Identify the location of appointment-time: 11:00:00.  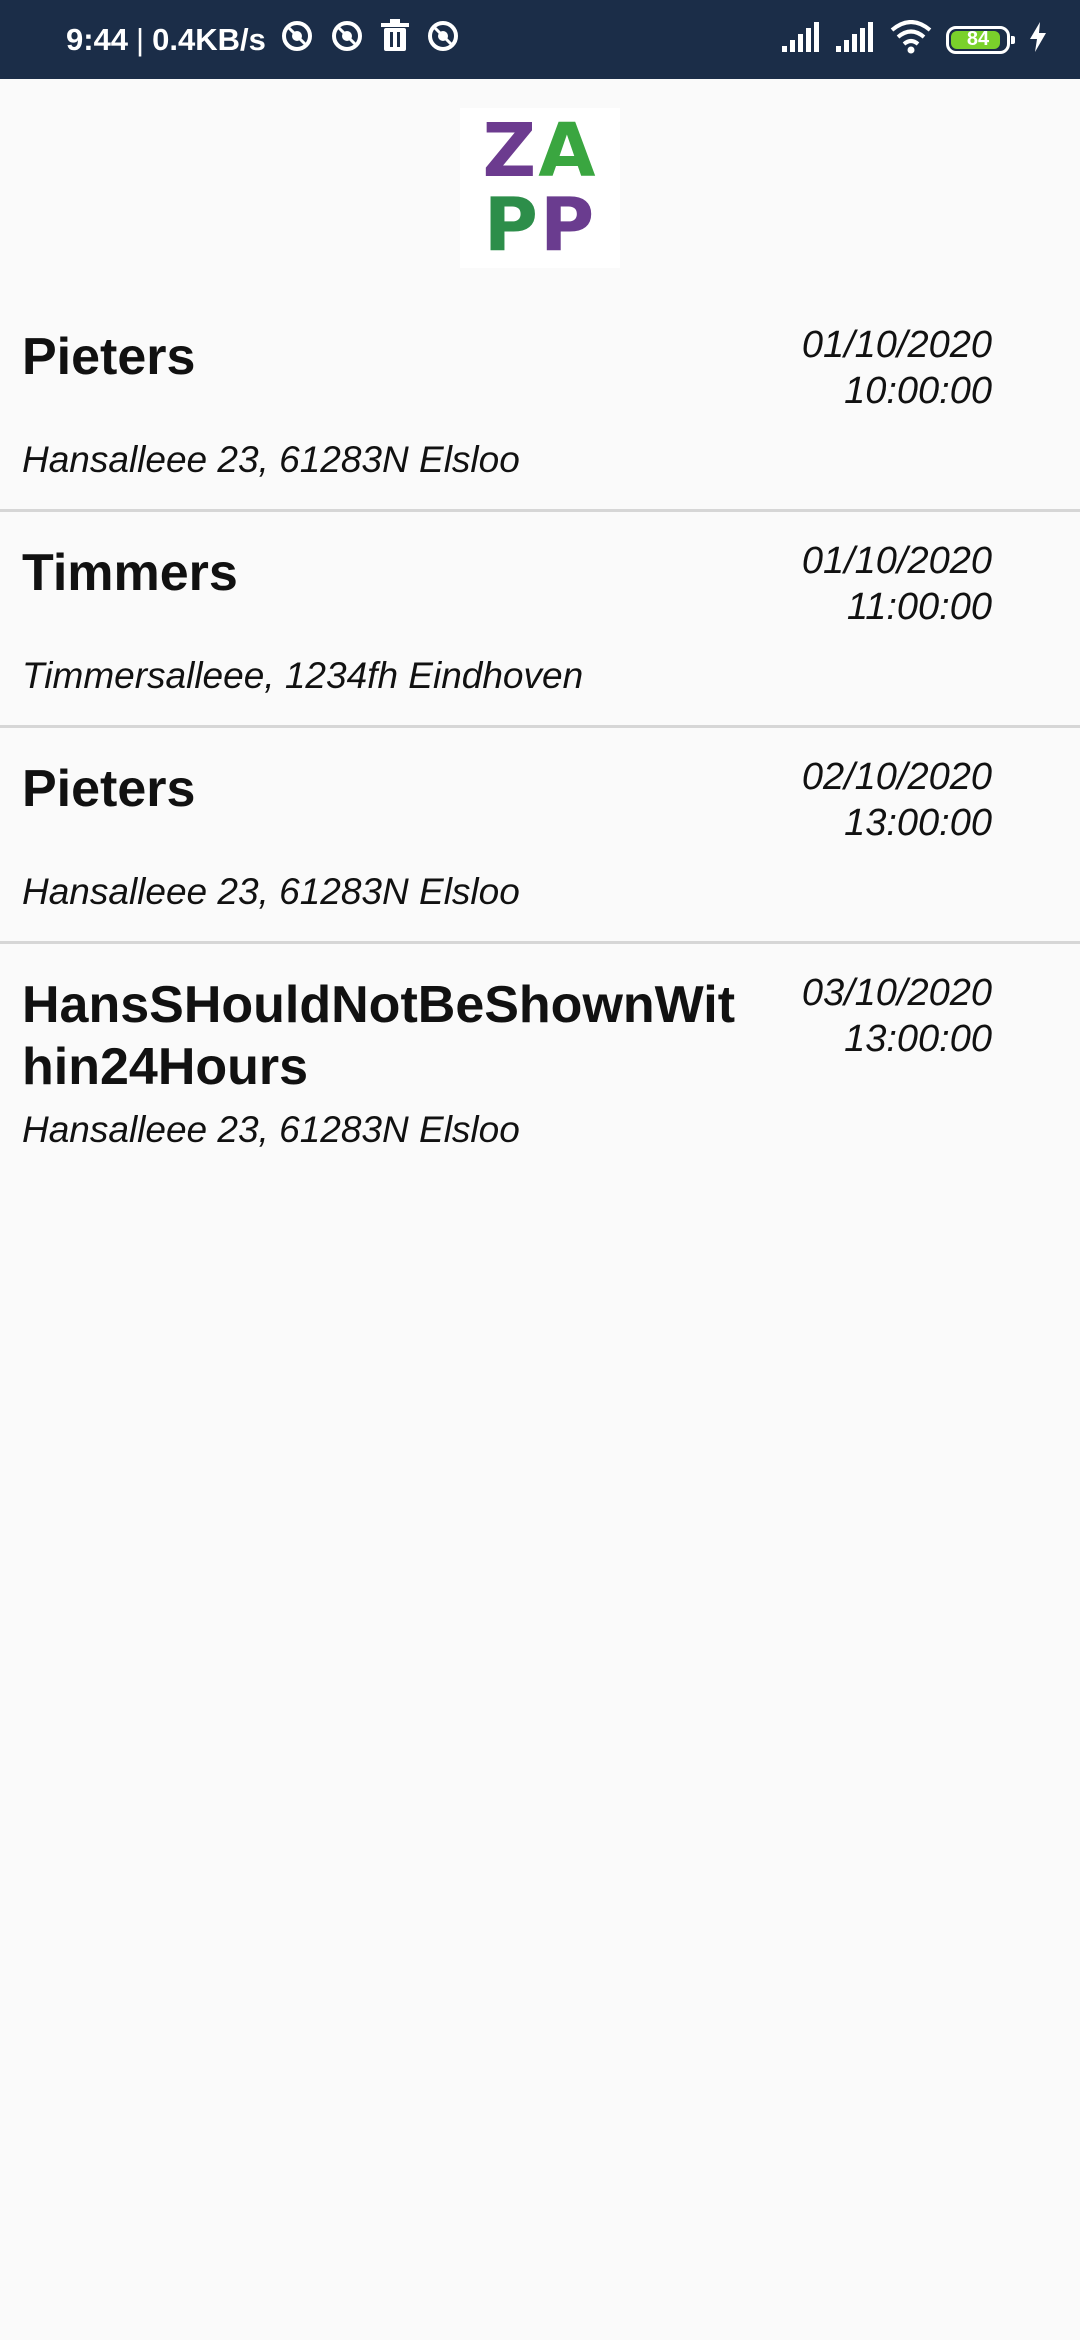
(919, 607).